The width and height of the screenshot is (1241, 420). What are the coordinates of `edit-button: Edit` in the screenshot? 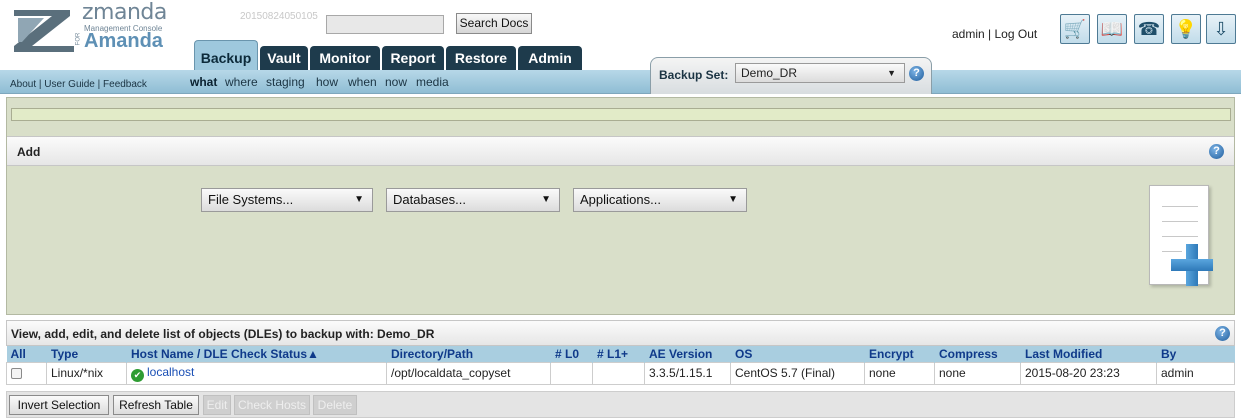 It's located at (217, 405).